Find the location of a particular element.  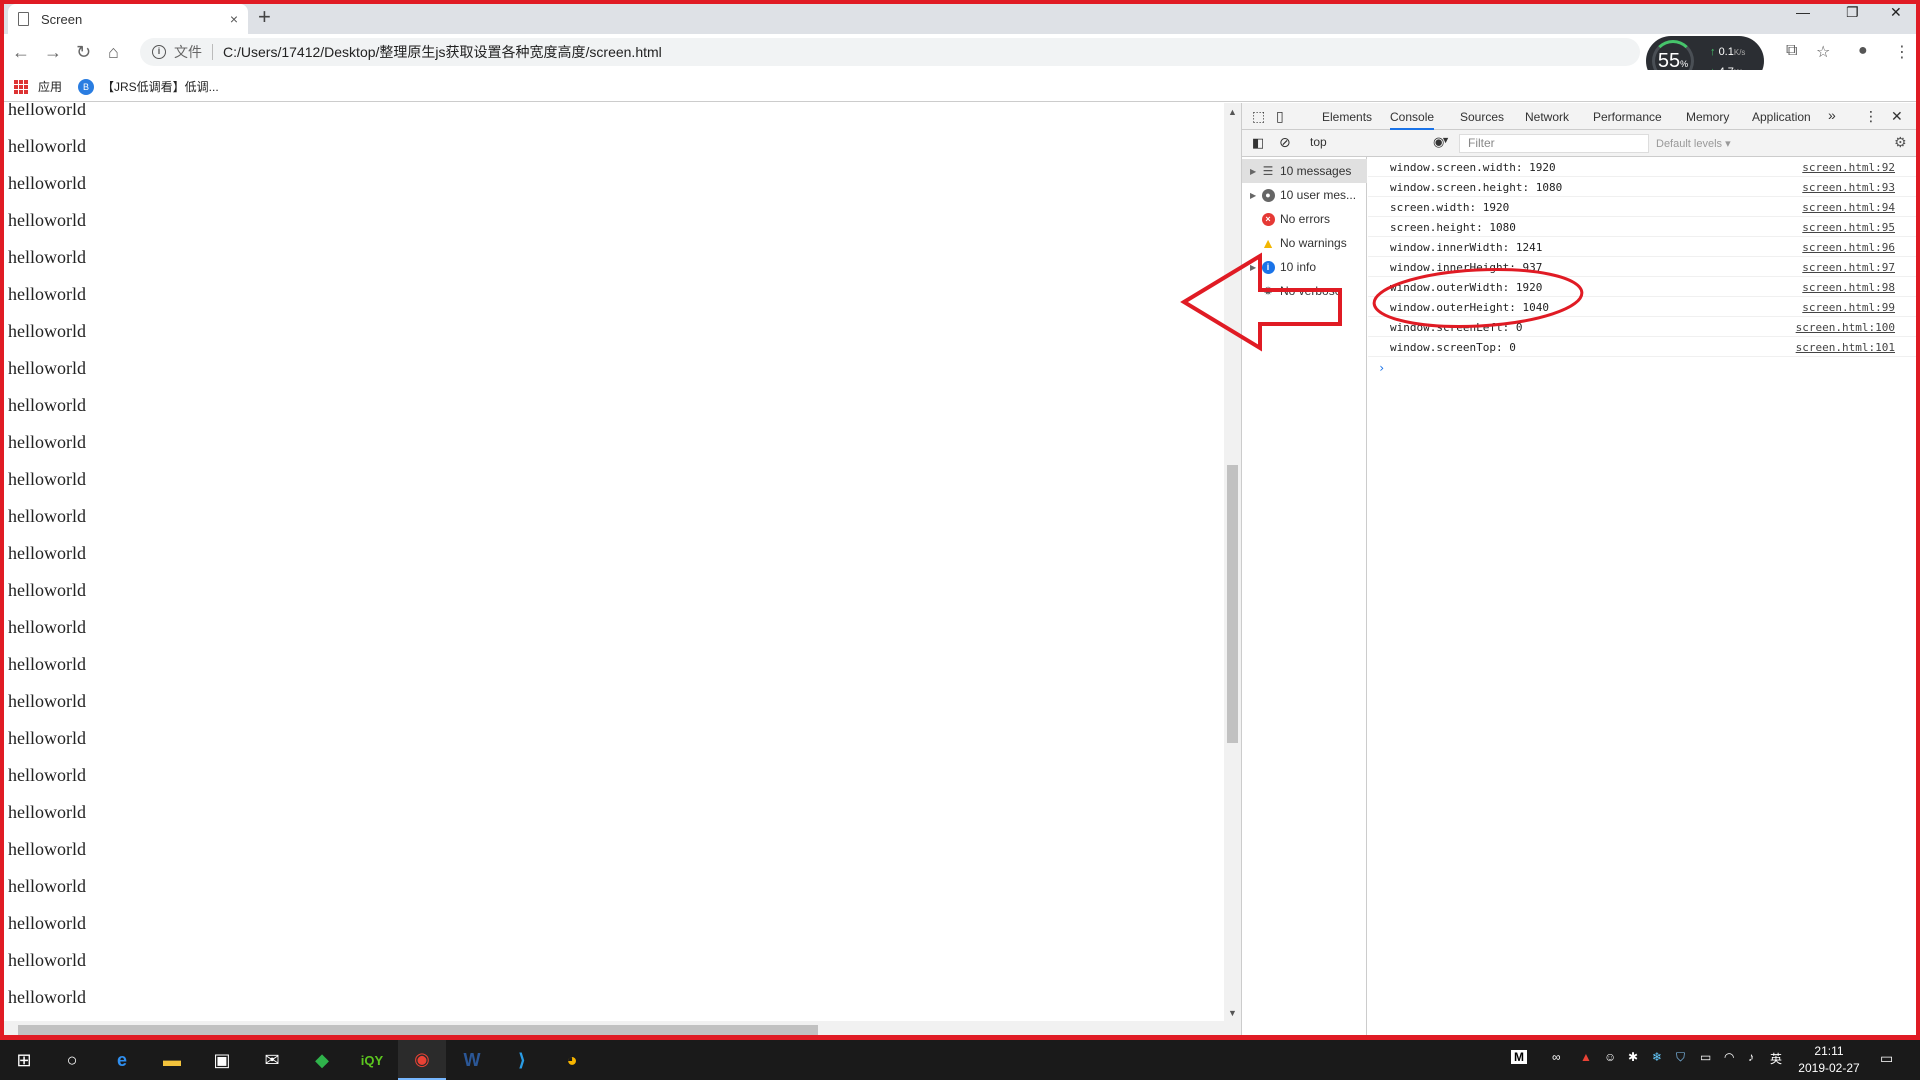

log-levels-dropdown: Default levels ▾ is located at coordinates (1693, 143).